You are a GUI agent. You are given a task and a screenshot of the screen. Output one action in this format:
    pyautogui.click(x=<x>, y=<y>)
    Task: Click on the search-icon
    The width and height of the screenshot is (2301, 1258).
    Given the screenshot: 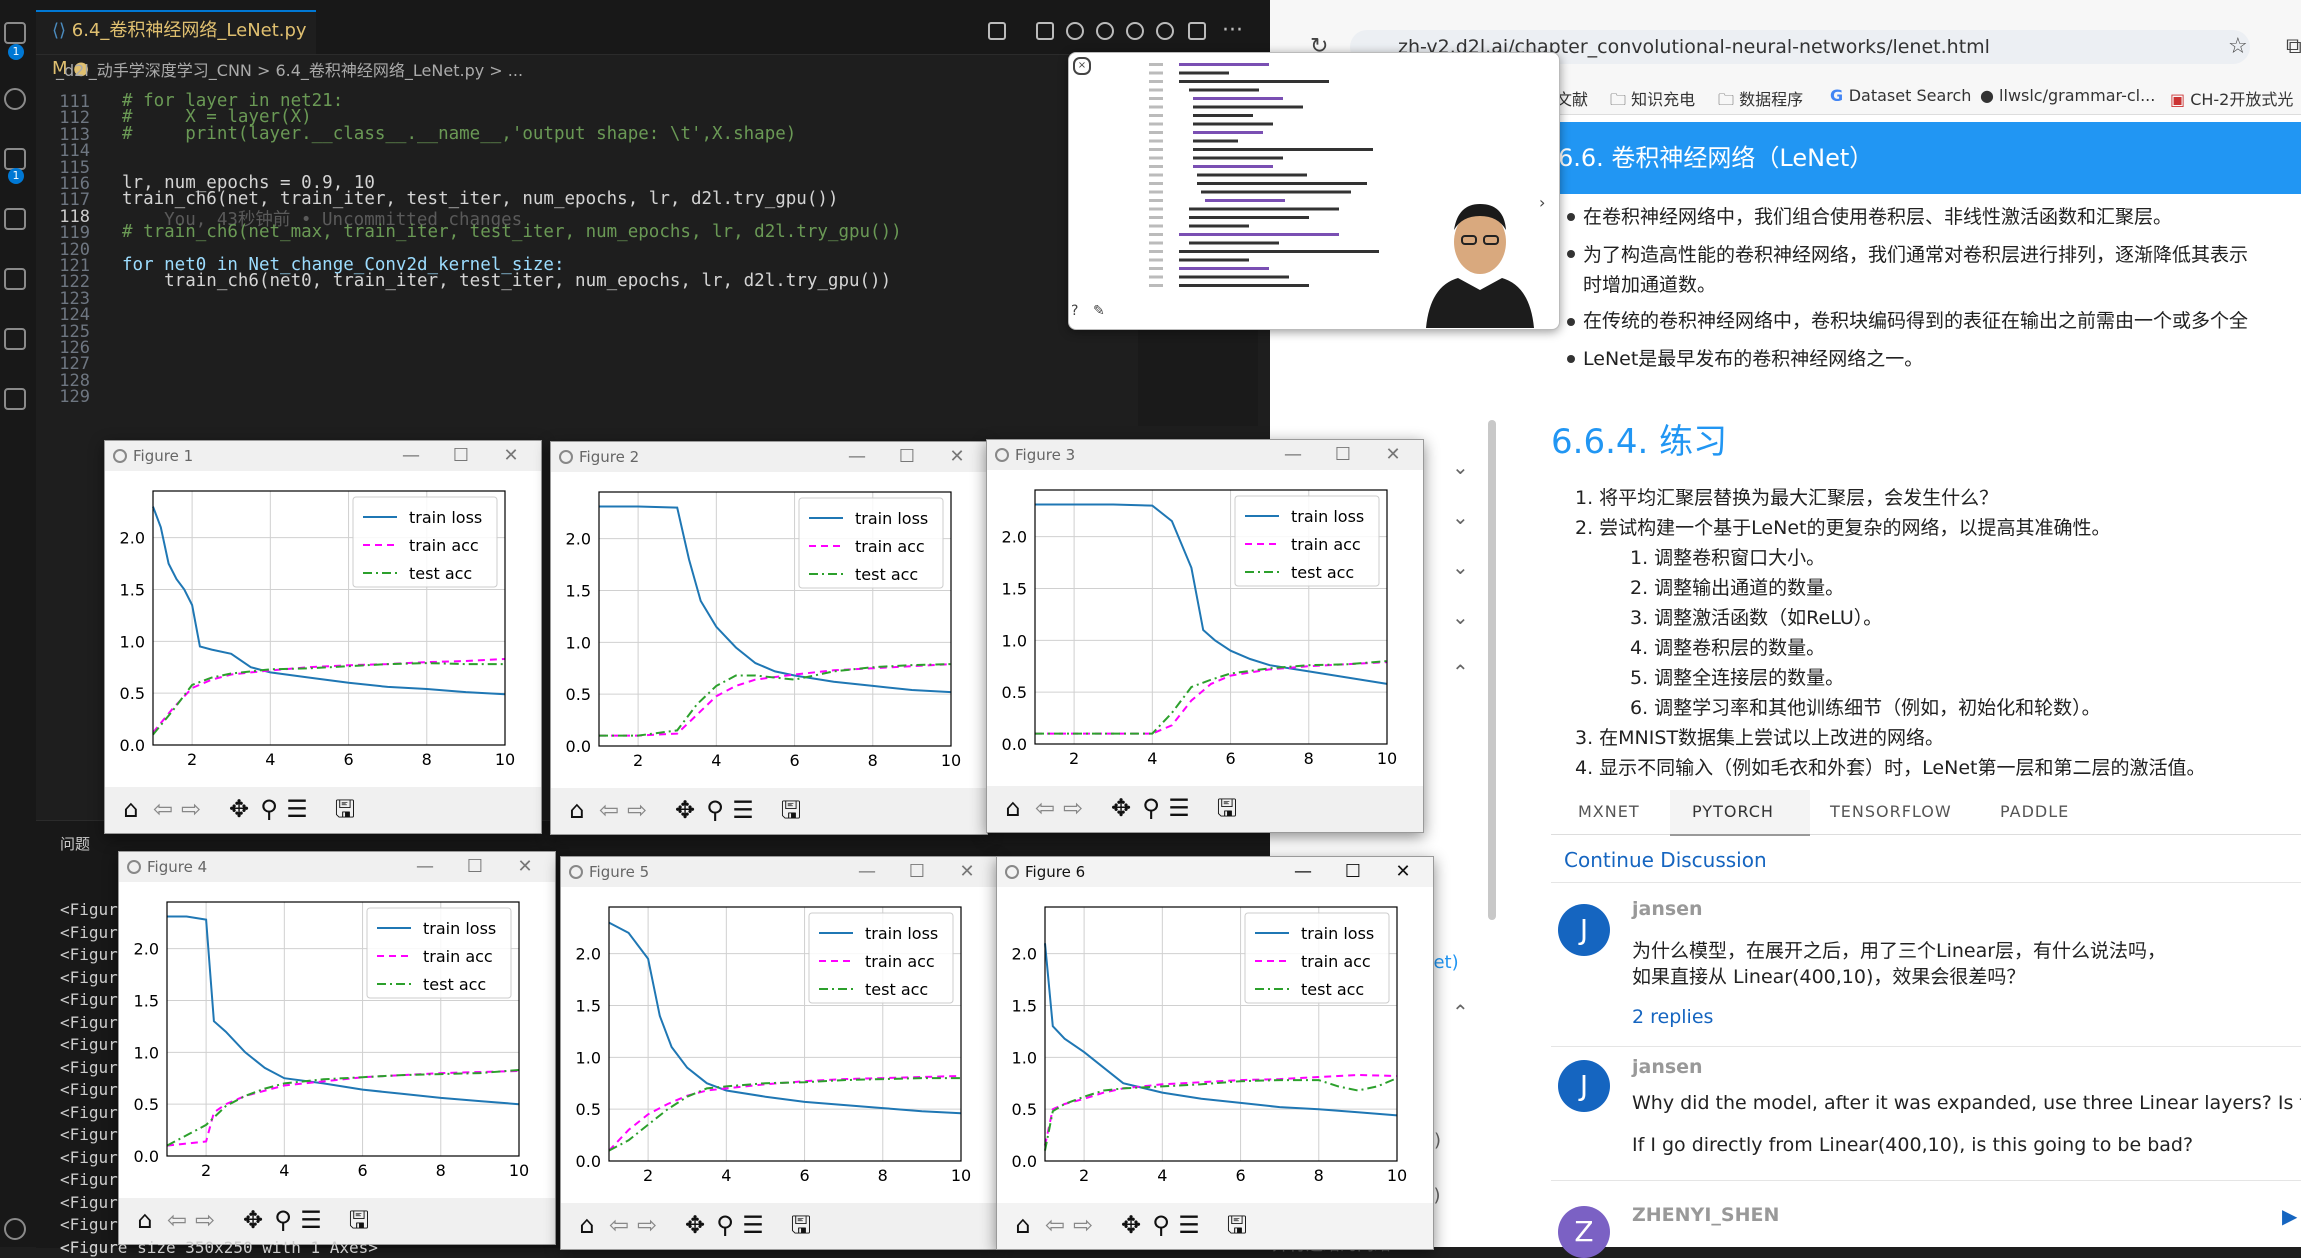 What is the action you would take?
    pyautogui.click(x=15, y=99)
    